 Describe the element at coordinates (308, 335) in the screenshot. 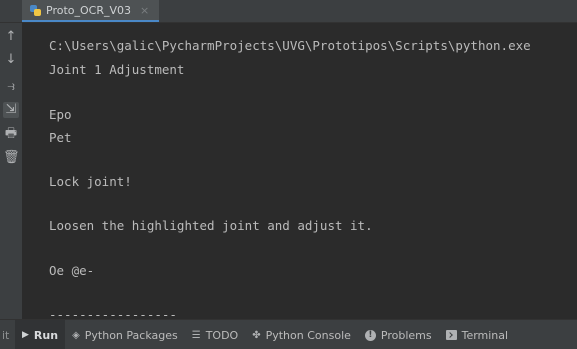

I see `tab-python-console-label: Python Console` at that location.